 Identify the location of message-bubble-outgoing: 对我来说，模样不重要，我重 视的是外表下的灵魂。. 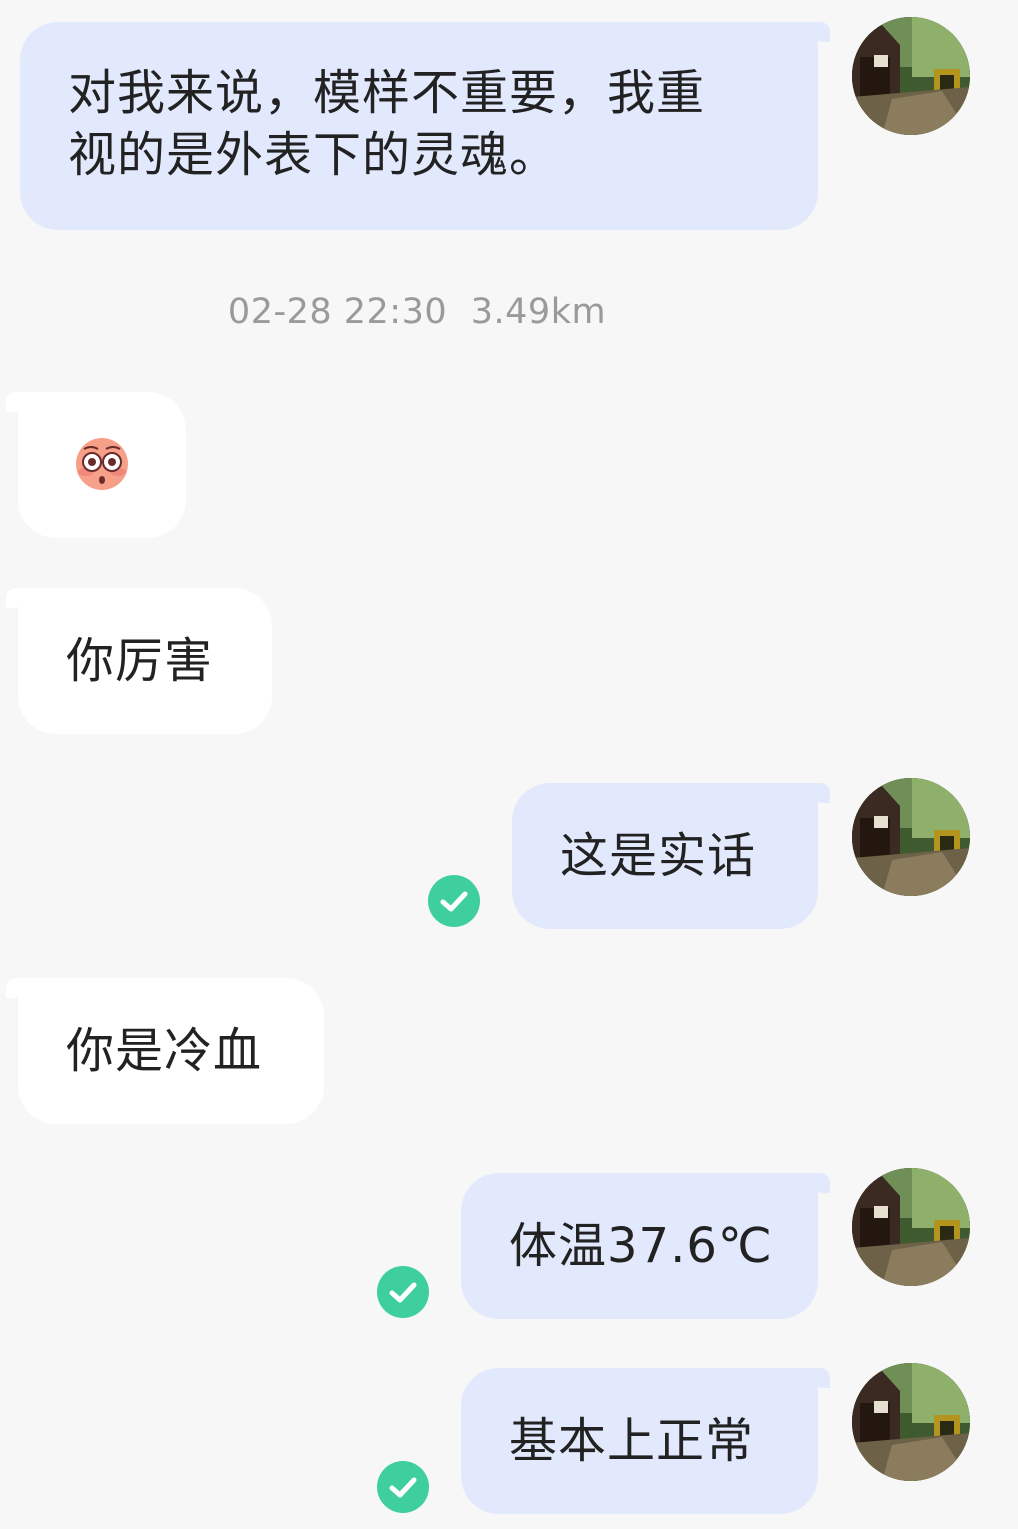
(425, 126).